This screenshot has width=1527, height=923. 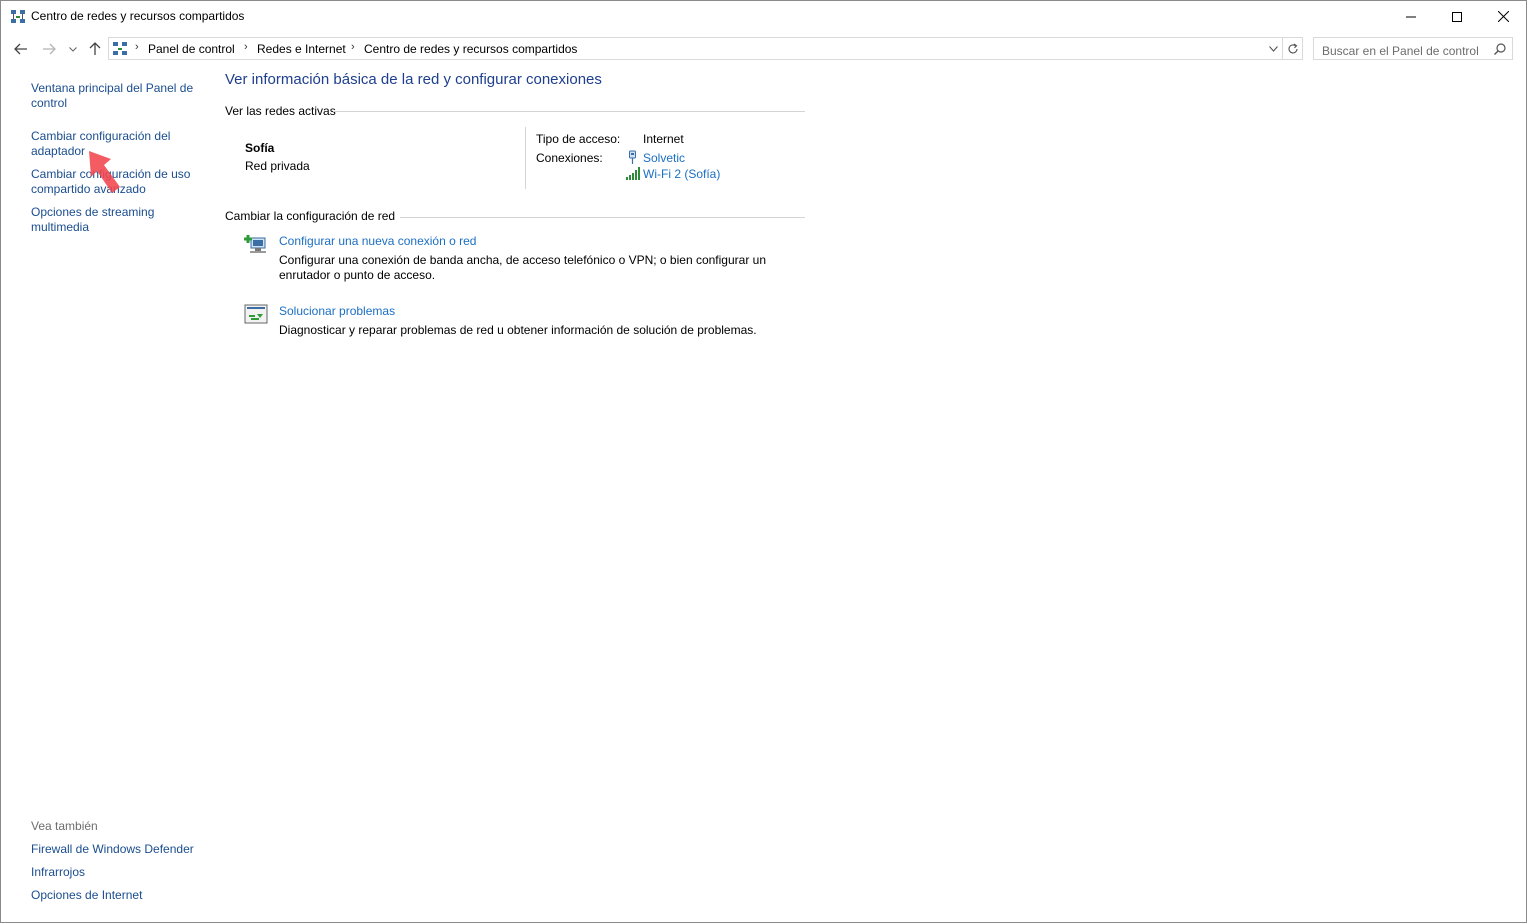 What do you see at coordinates (1500, 49) in the screenshot?
I see `search-icon` at bounding box center [1500, 49].